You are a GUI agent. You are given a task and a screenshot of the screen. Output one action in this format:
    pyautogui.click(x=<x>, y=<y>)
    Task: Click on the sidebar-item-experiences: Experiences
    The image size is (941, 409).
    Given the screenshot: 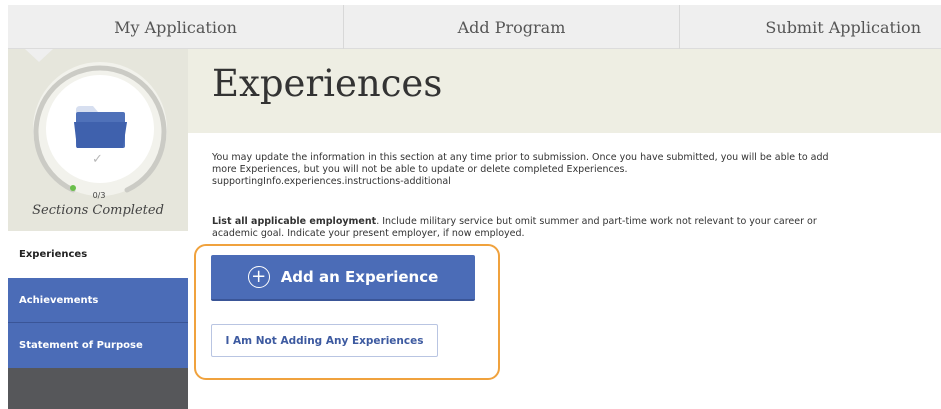 What is the action you would take?
    pyautogui.click(x=98, y=254)
    